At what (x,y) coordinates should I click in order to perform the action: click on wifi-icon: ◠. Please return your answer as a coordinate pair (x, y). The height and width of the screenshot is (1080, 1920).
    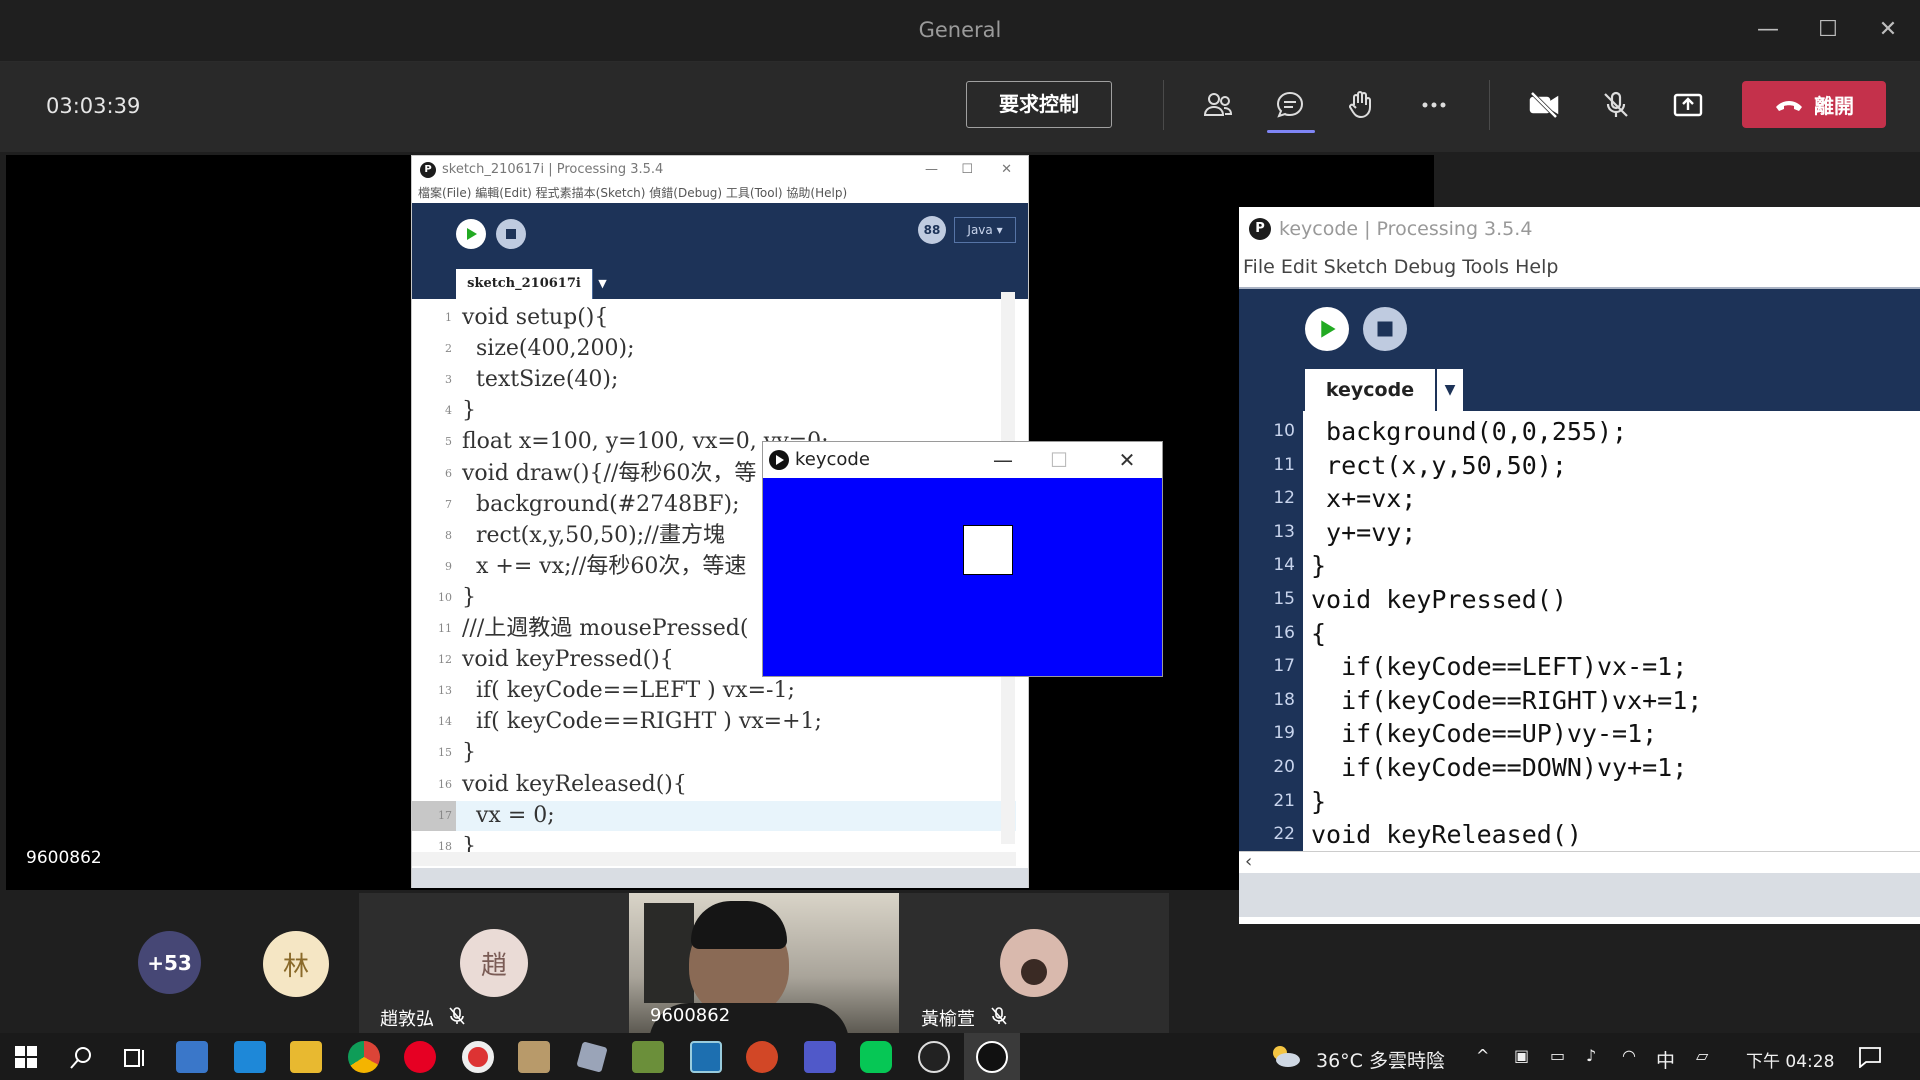
    Looking at the image, I should click on (1629, 1055).